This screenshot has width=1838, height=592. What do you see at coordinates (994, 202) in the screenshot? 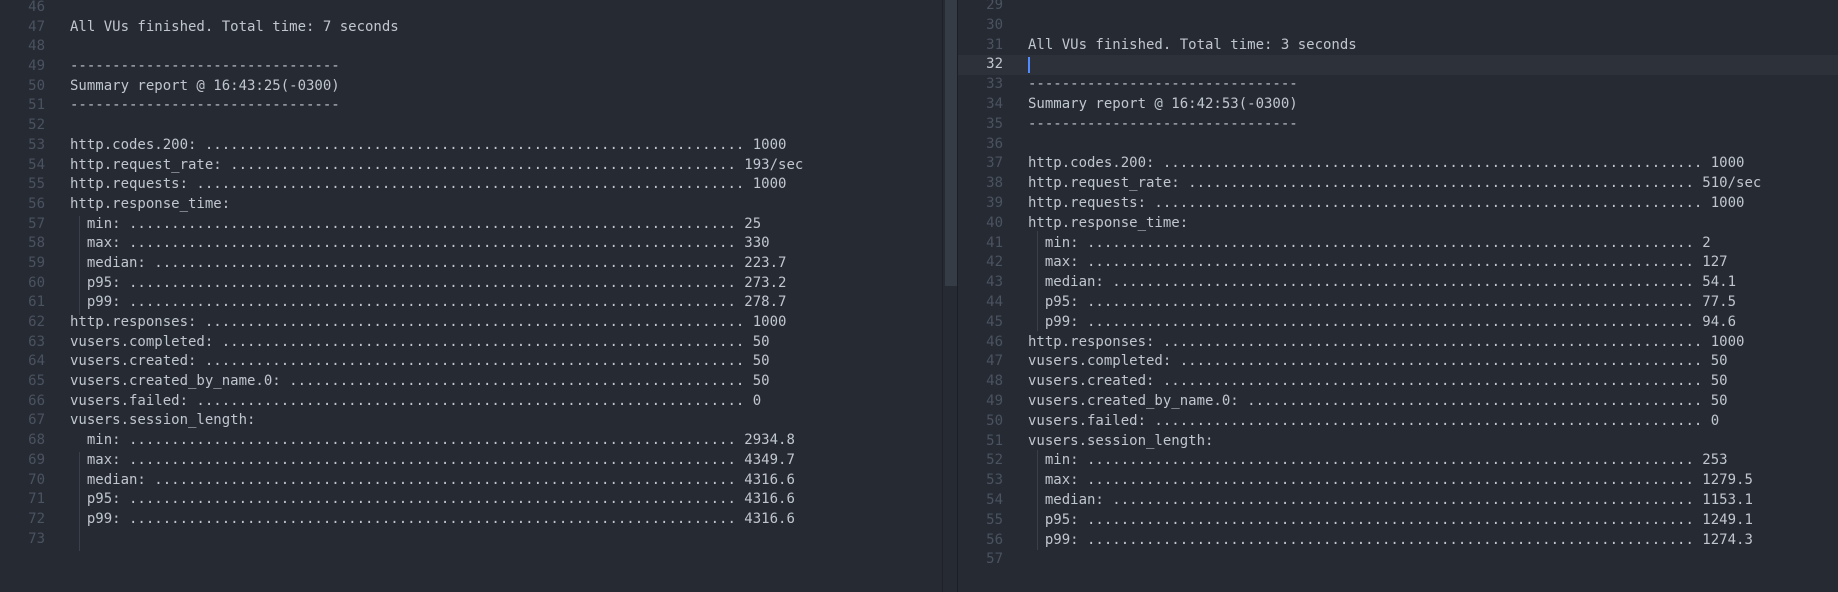
I see `line-number: 39` at bounding box center [994, 202].